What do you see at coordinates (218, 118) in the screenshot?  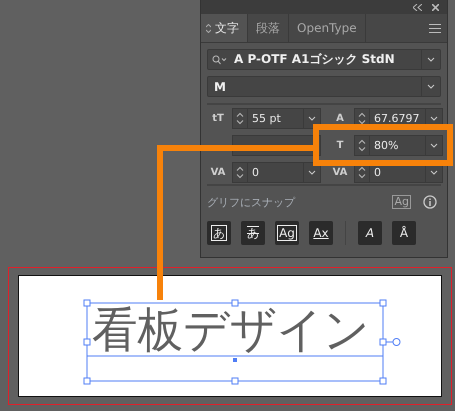 I see `field-icon: tT` at bounding box center [218, 118].